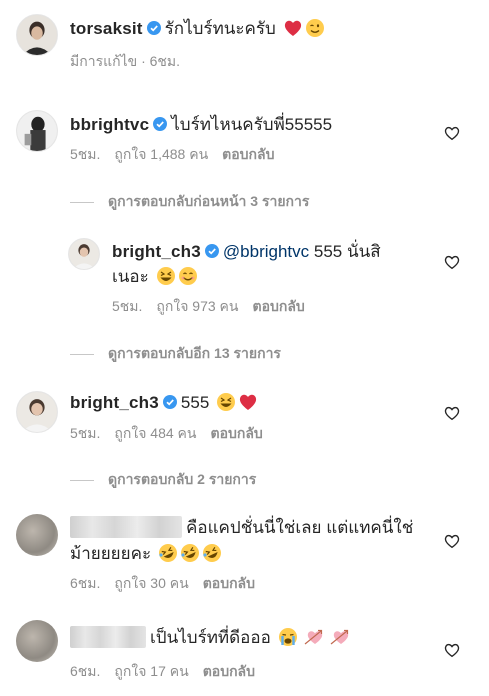  Describe the element at coordinates (197, 306) in the screenshot. I see `comment-likes: ถูกใจ 973 คน` at that location.